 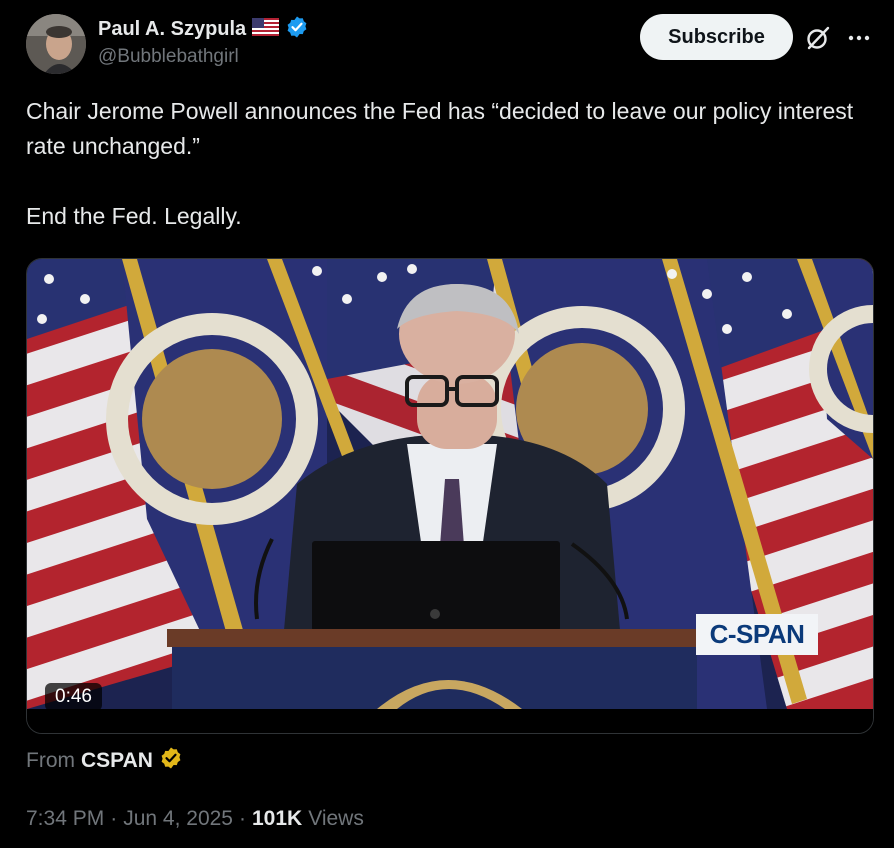 I want to click on avatar, so click(x=56, y=44).